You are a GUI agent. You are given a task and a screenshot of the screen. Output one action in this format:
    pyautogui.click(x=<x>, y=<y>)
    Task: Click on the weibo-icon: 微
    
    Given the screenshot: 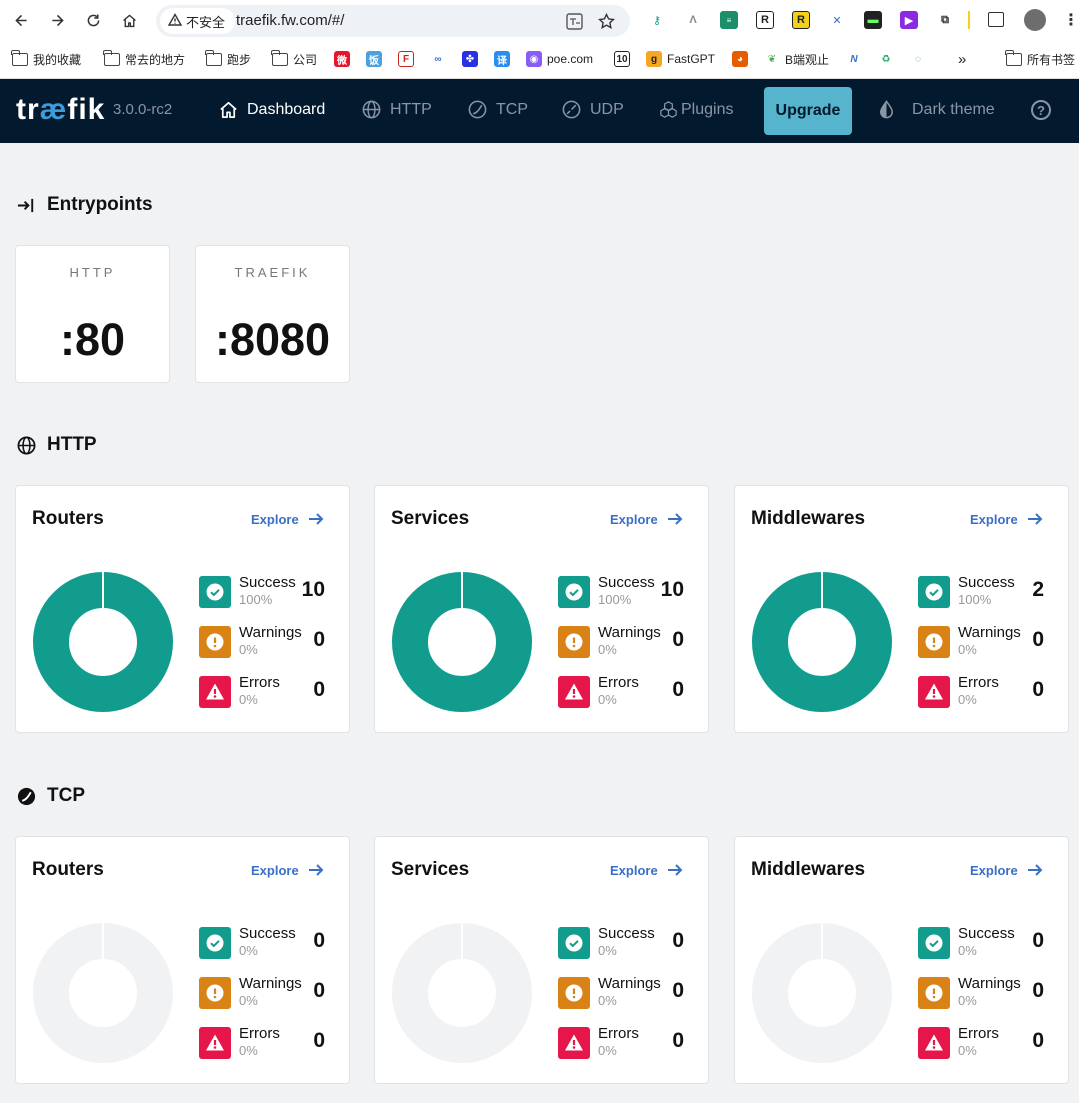 What is the action you would take?
    pyautogui.click(x=342, y=59)
    